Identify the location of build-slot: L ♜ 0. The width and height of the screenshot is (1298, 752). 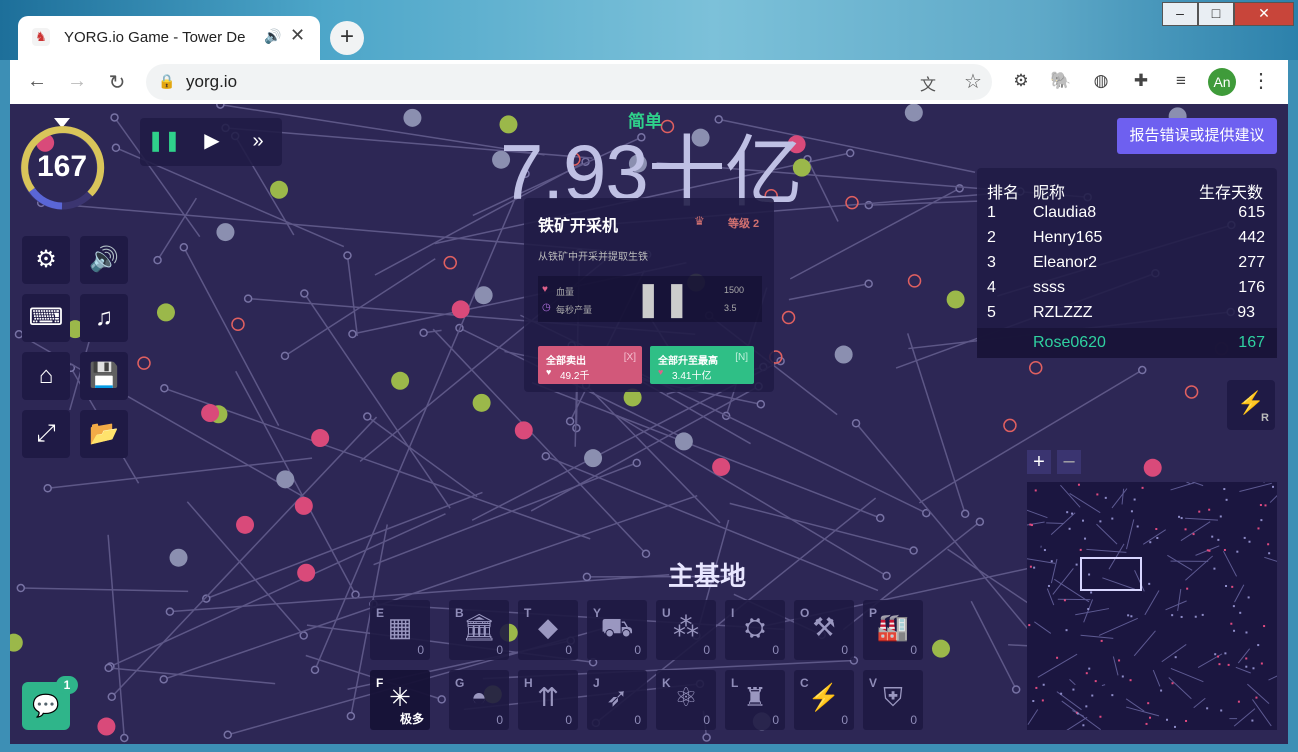
(755, 700).